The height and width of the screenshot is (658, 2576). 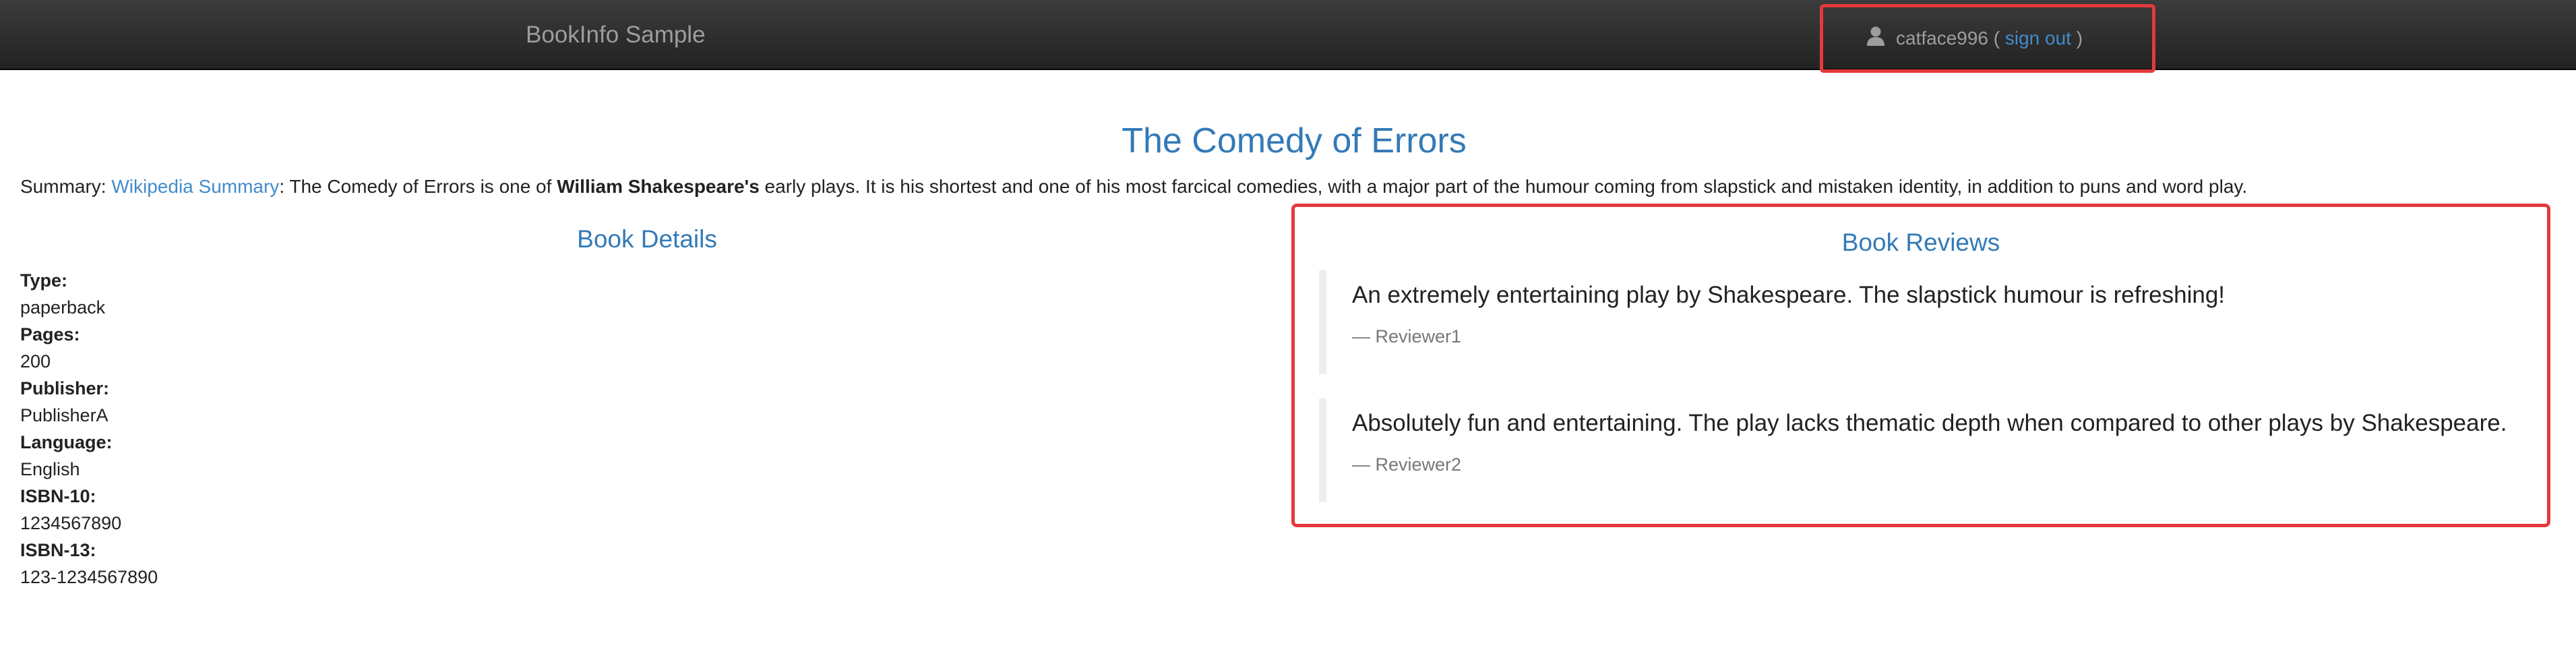 I want to click on book-title: The Comedy of Errors, so click(x=1295, y=140).